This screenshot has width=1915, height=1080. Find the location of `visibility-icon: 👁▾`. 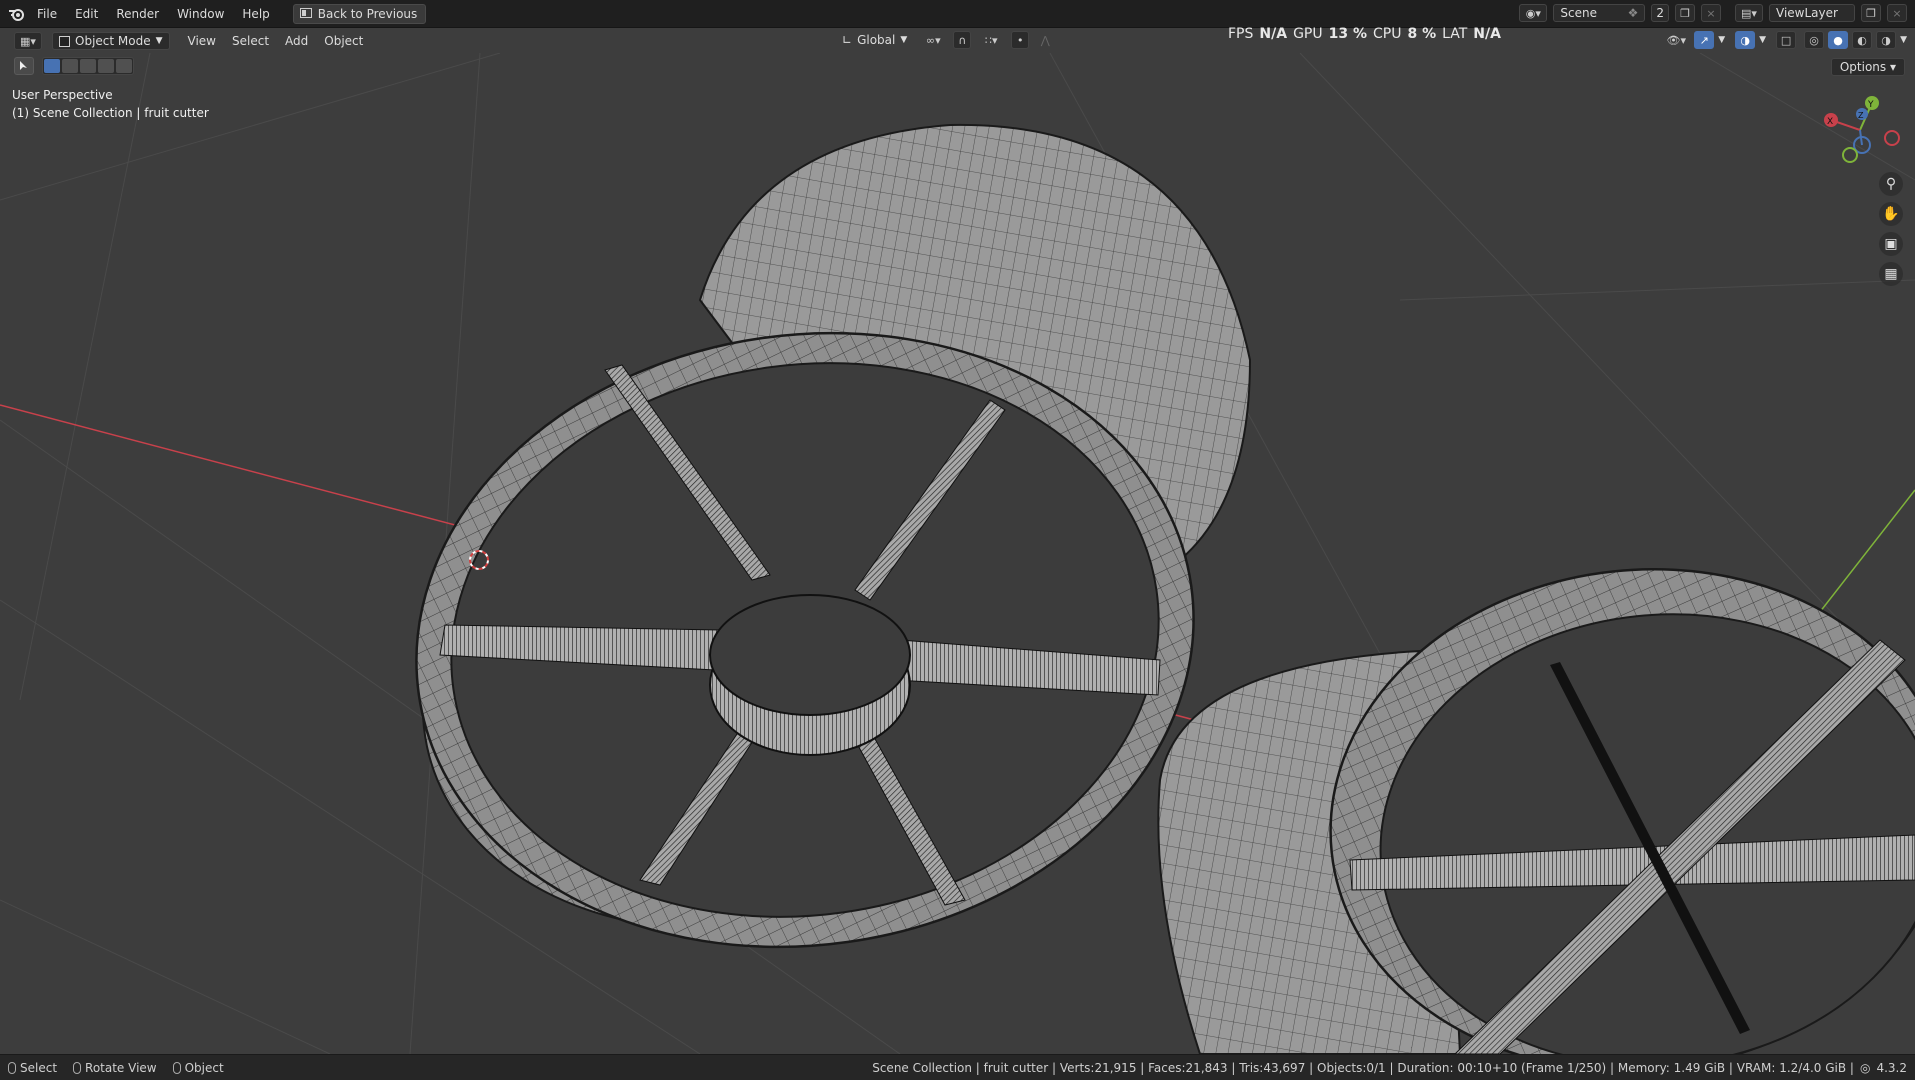

visibility-icon: 👁▾ is located at coordinates (1676, 40).